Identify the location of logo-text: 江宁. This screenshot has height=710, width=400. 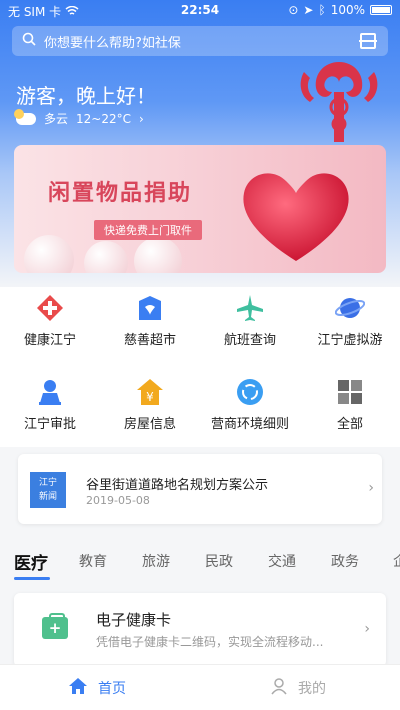
(47, 483).